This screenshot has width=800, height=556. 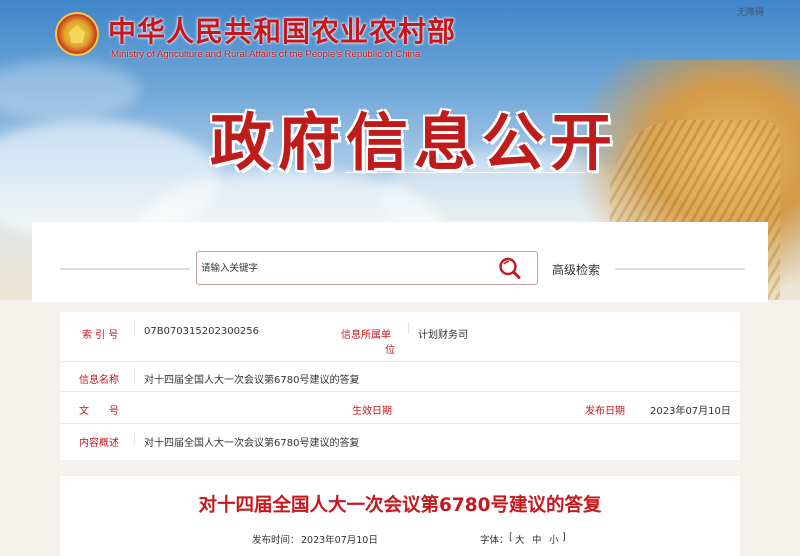 I want to click on ministry-name-cn: 中华人民共和国农业农村部, so click(x=282, y=30).